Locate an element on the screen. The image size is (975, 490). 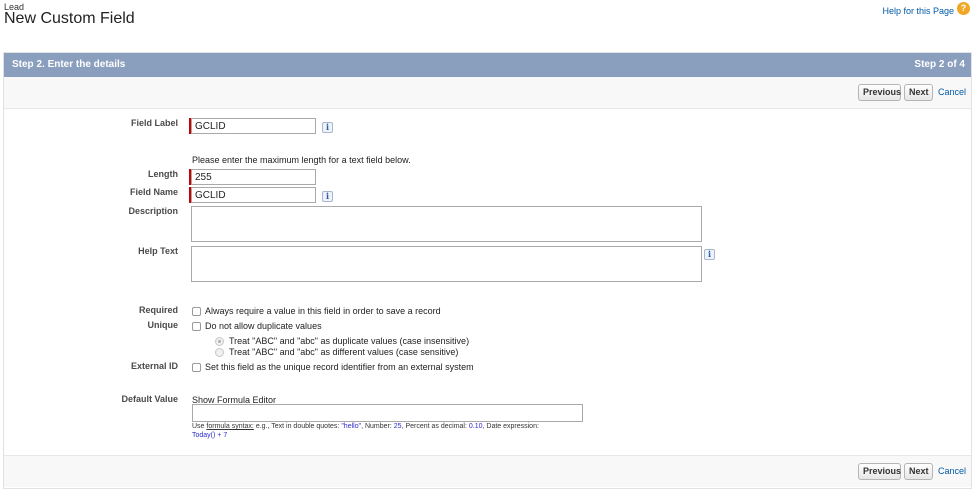
bottom-button-bar: Previous Next Cancel is located at coordinates (487, 471).